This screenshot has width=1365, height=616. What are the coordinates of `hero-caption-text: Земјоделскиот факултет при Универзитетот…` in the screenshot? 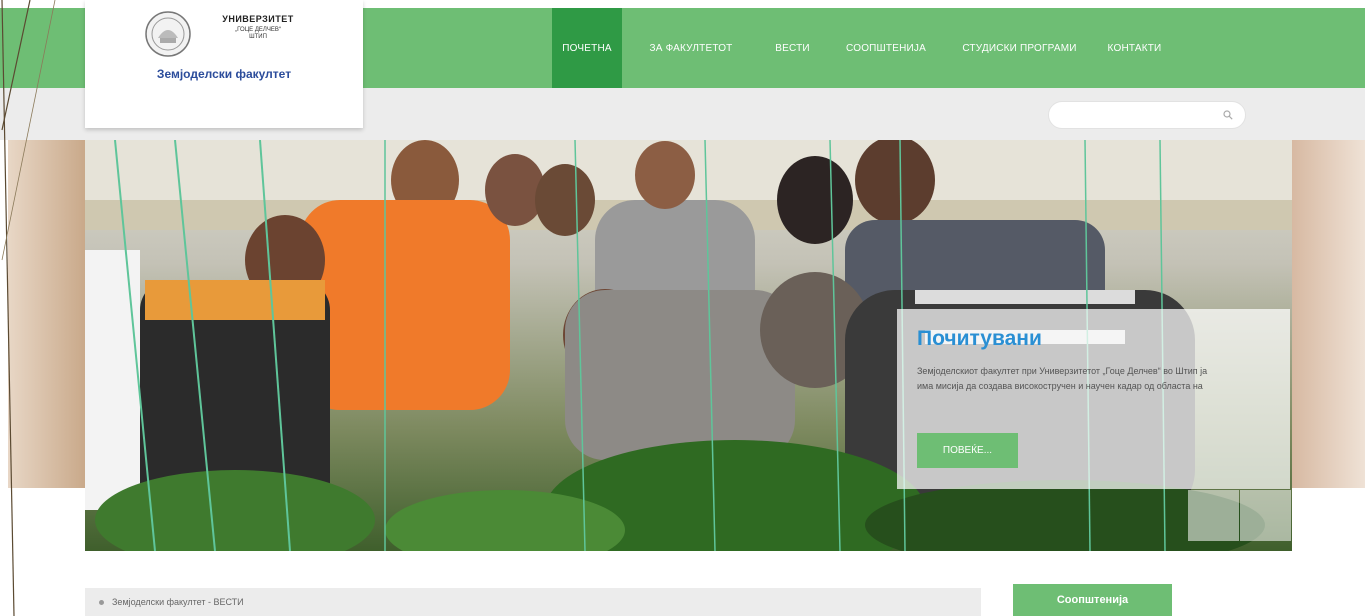 It's located at (1062, 378).